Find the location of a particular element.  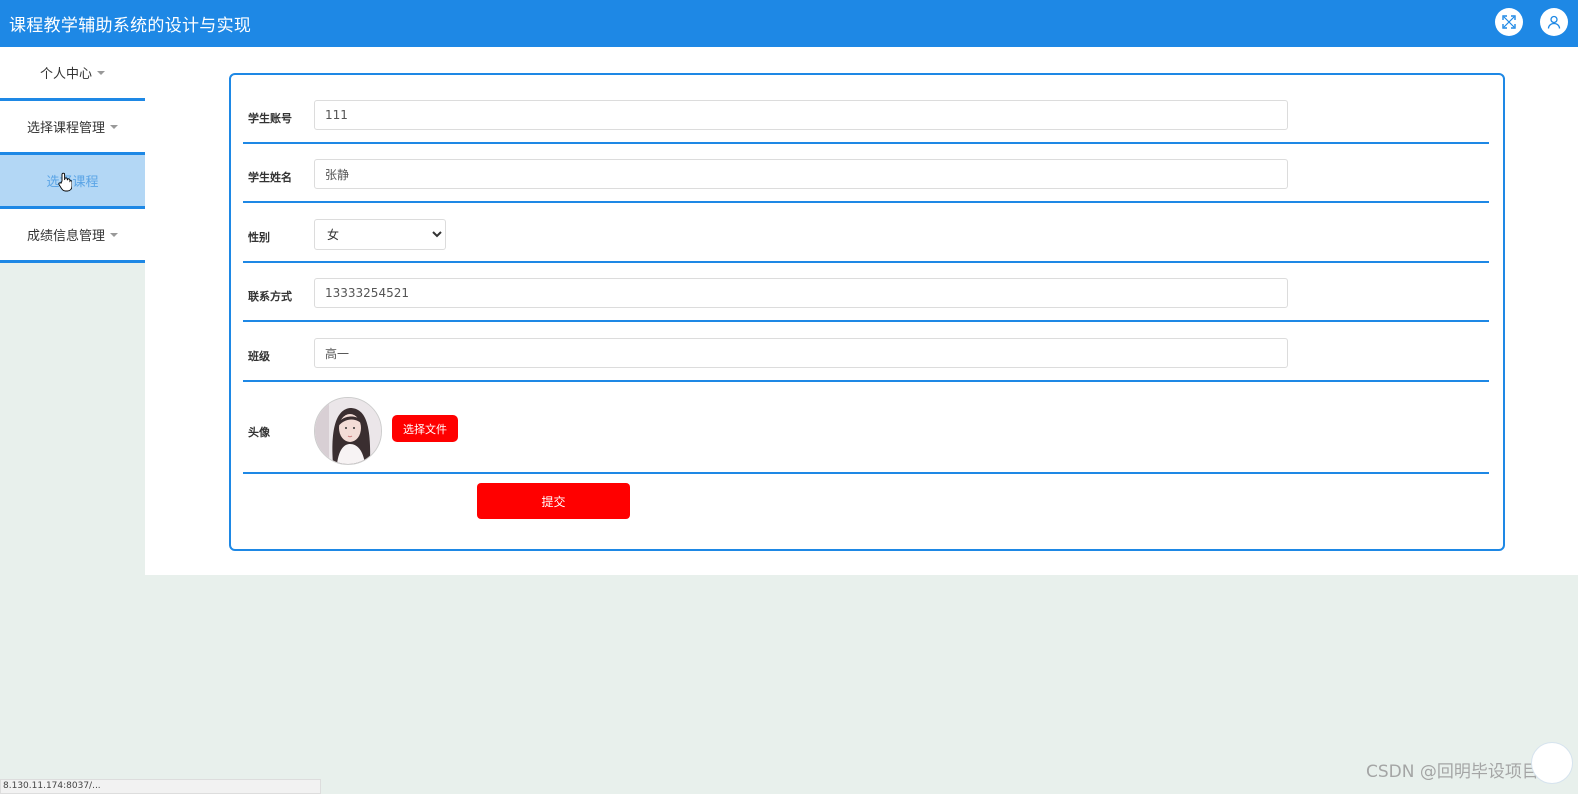

submit-button: 提交 is located at coordinates (553, 501).